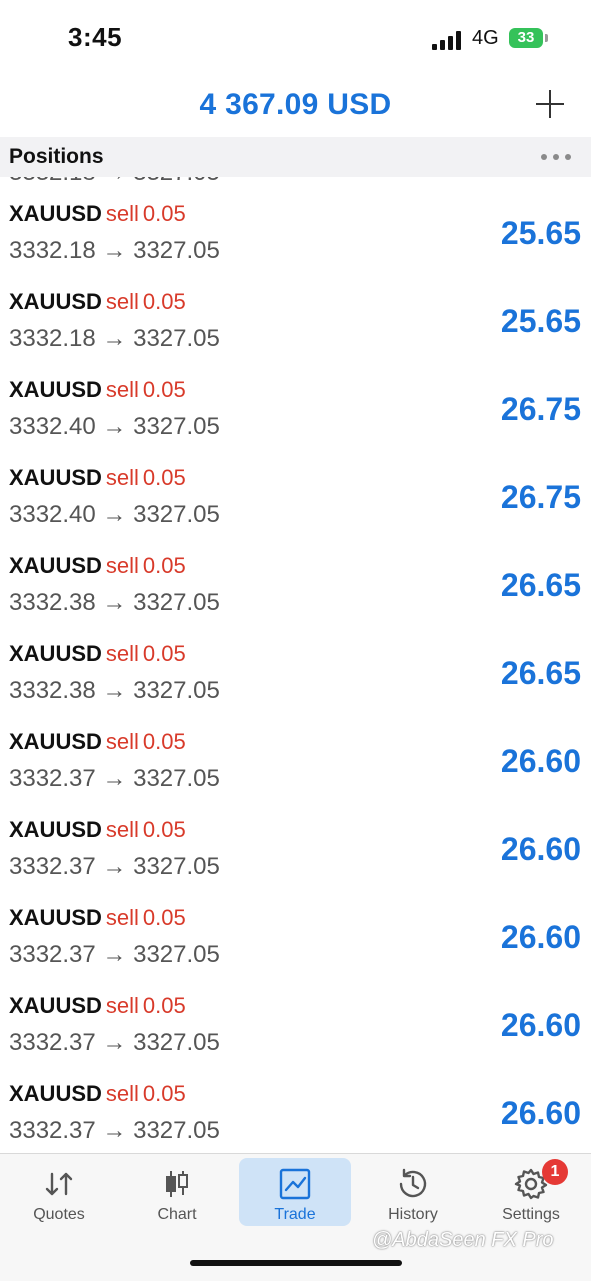 Image resolution: width=591 pixels, height=1281 pixels. Describe the element at coordinates (485, 38) in the screenshot. I see `network-label: 4G` at that location.